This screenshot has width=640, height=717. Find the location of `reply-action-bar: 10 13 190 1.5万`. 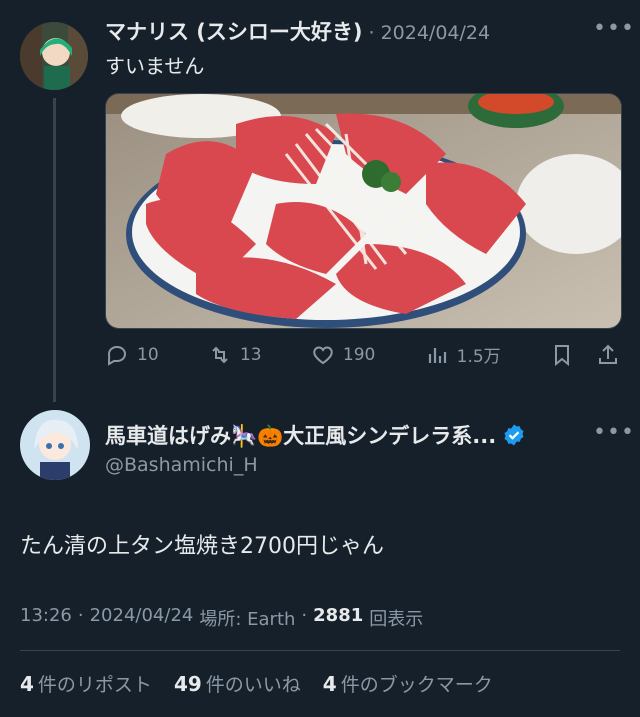

reply-action-bar: 10 13 190 1.5万 is located at coordinates (362, 354).